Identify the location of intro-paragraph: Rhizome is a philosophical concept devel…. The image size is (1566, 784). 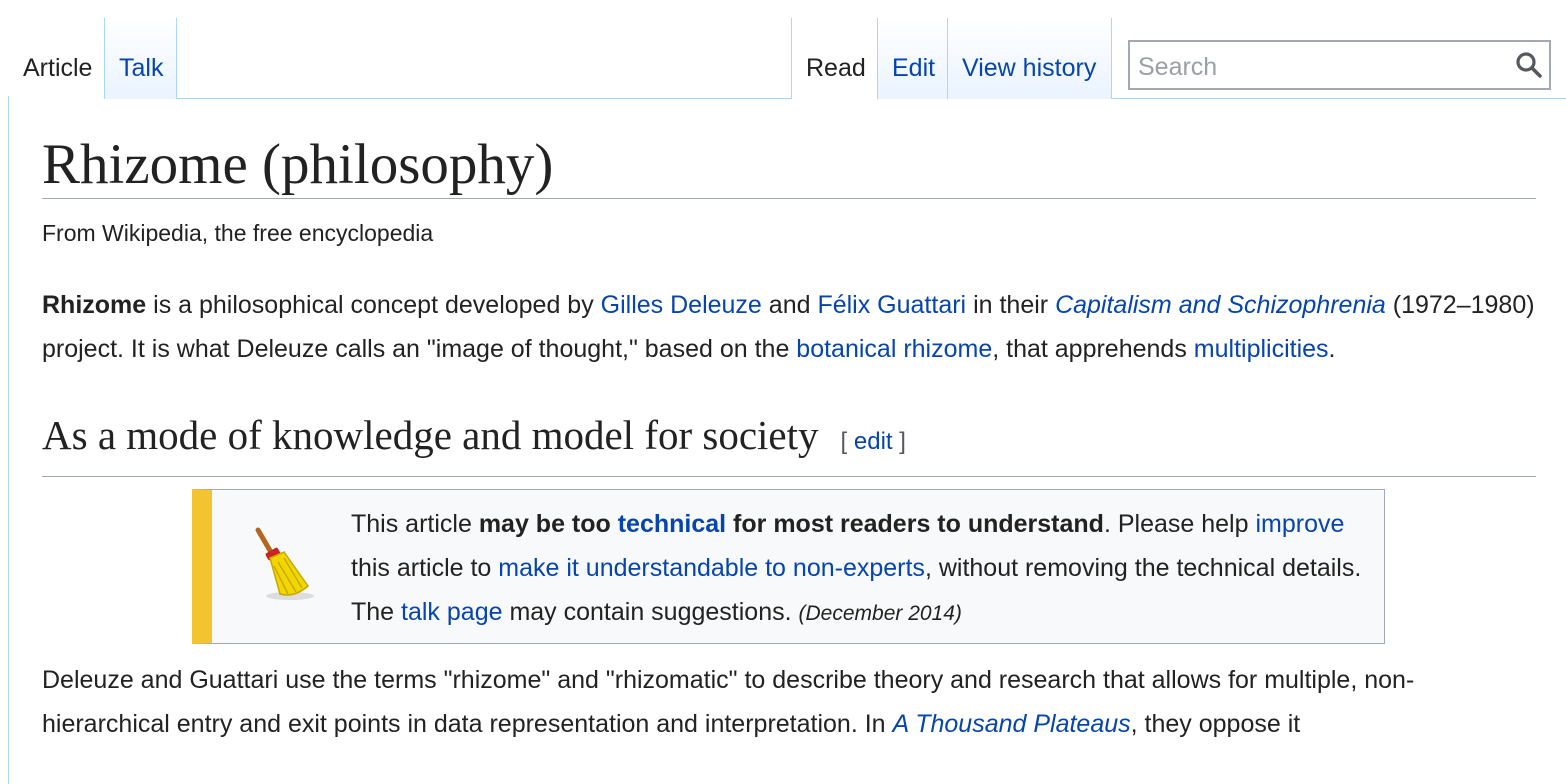
(789, 327).